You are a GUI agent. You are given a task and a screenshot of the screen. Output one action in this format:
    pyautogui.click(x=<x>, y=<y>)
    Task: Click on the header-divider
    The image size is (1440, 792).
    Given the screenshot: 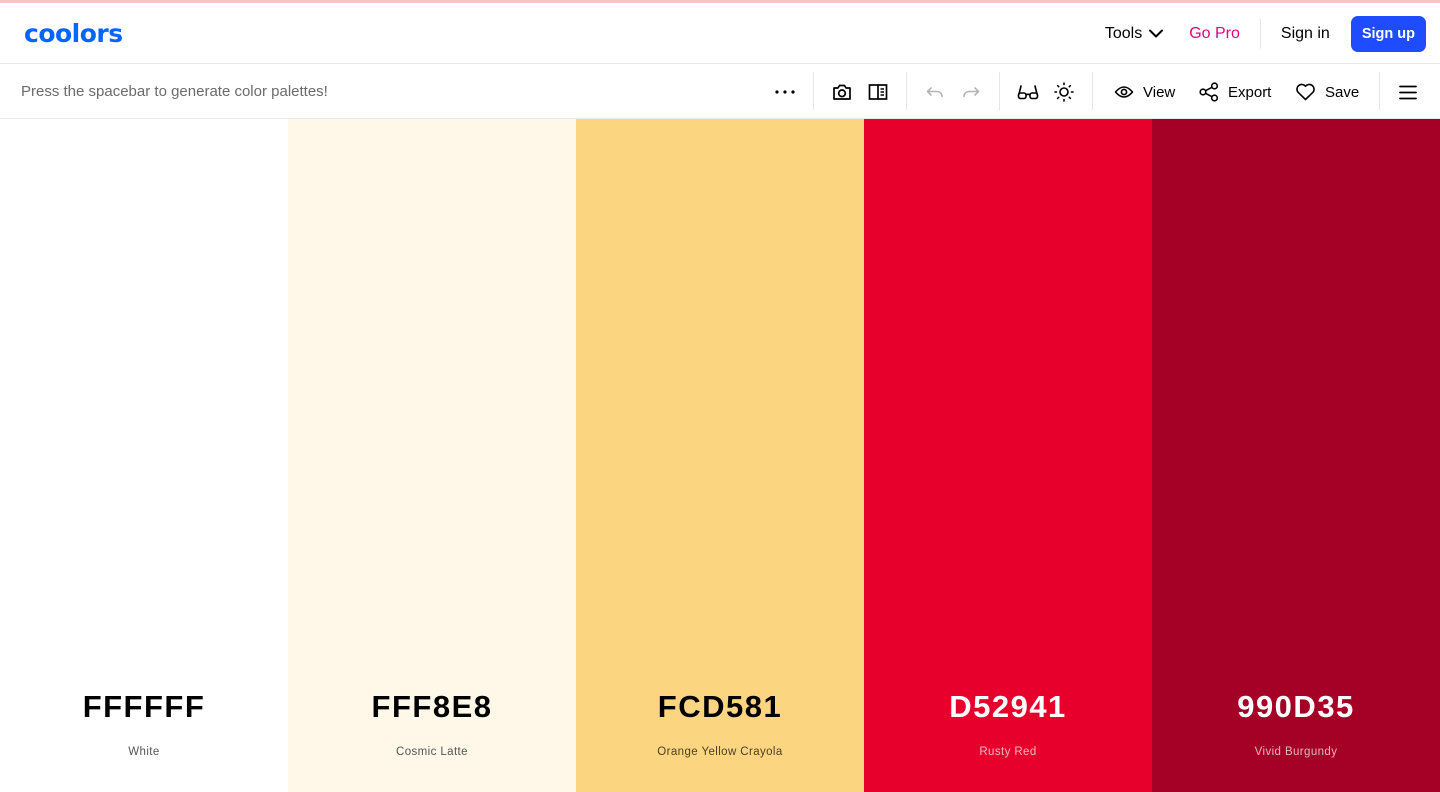 What is the action you would take?
    pyautogui.click(x=1260, y=33)
    